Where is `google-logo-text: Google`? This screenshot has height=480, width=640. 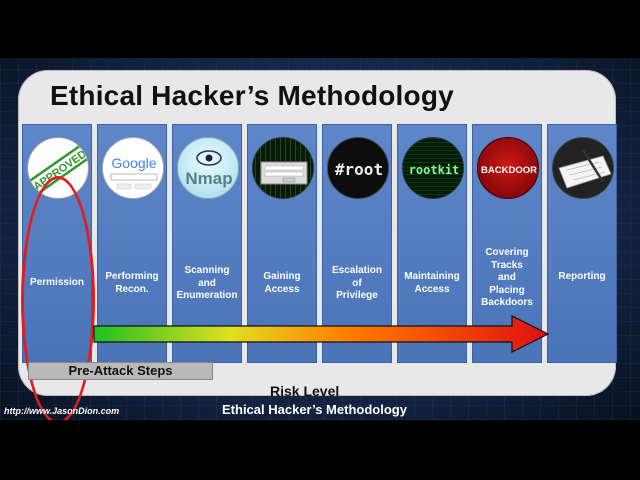 google-logo-text: Google is located at coordinates (133, 163).